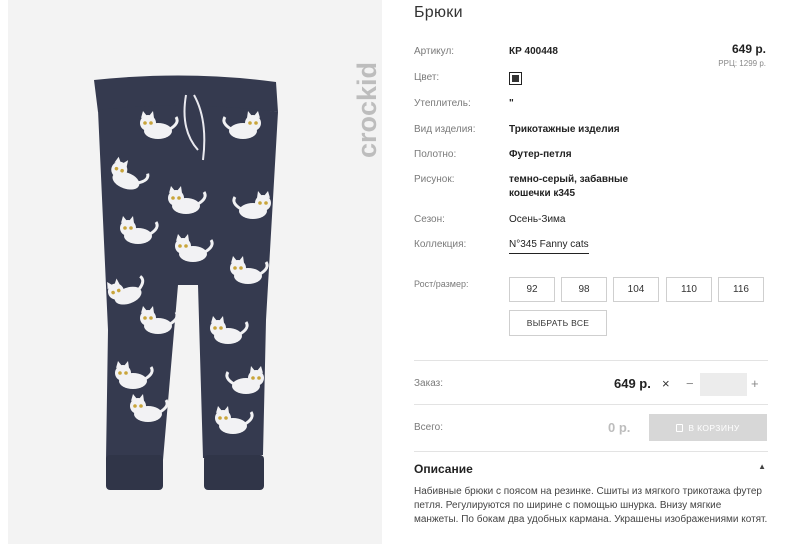 The width and height of the screenshot is (800, 544). What do you see at coordinates (441, 284) in the screenshot?
I see `size-label: Рост/размер:` at bounding box center [441, 284].